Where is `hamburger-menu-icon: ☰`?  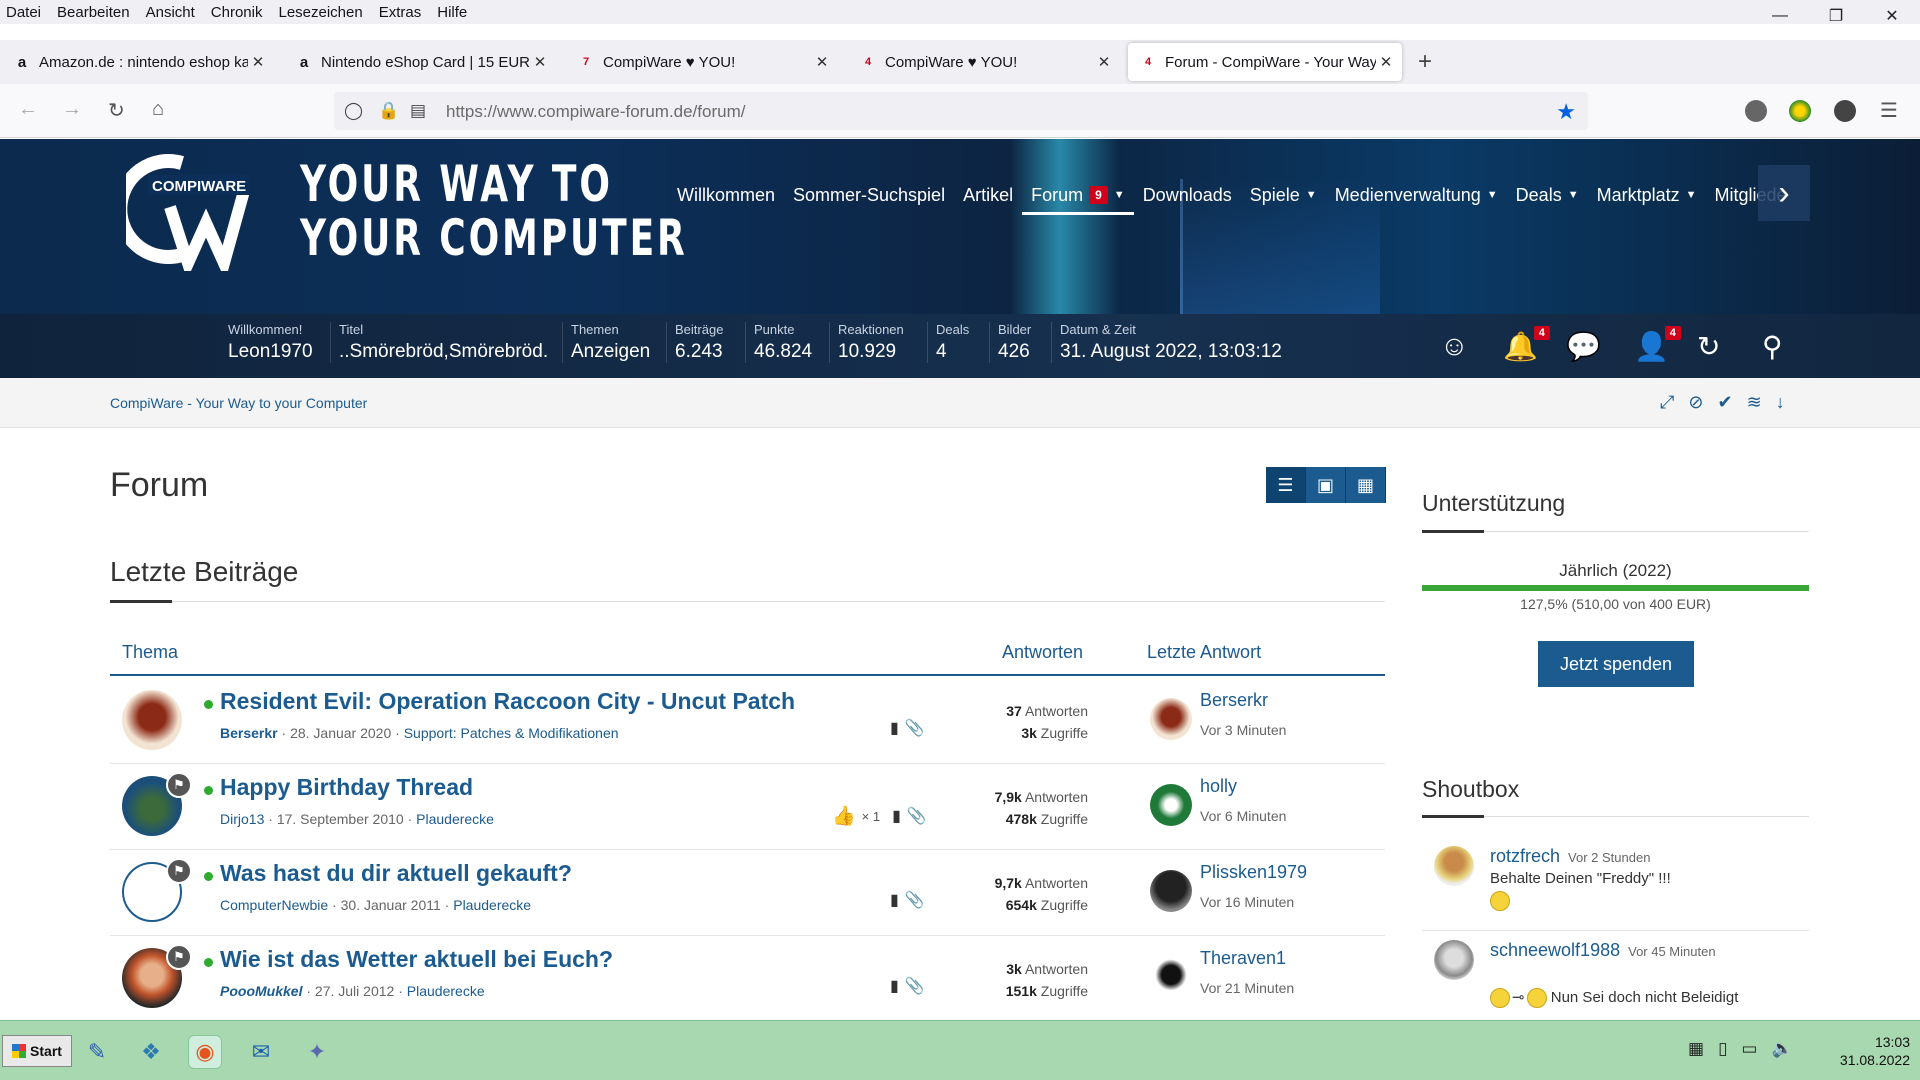
hamburger-menu-icon: ☰ is located at coordinates (1889, 110).